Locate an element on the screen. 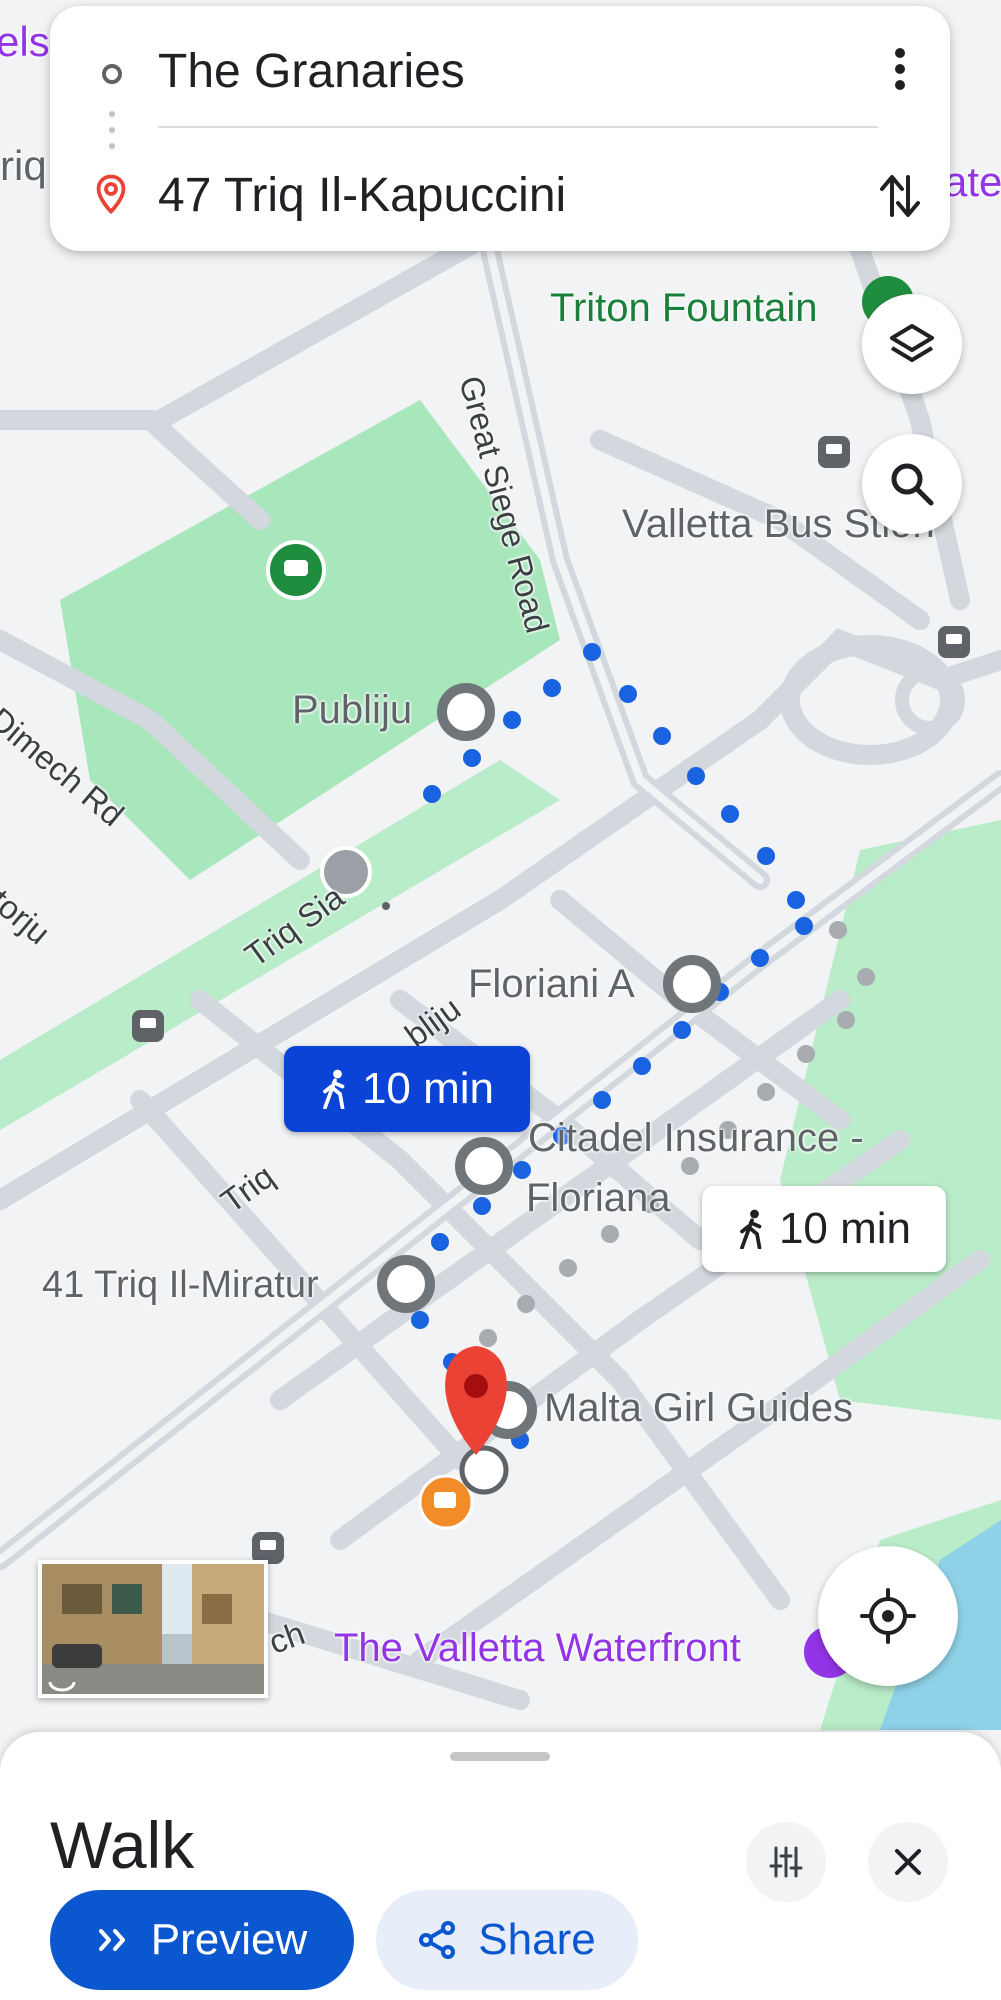 This screenshot has height=2000, width=1001. label-triton-fountain: Triton Fountain is located at coordinates (684, 308).